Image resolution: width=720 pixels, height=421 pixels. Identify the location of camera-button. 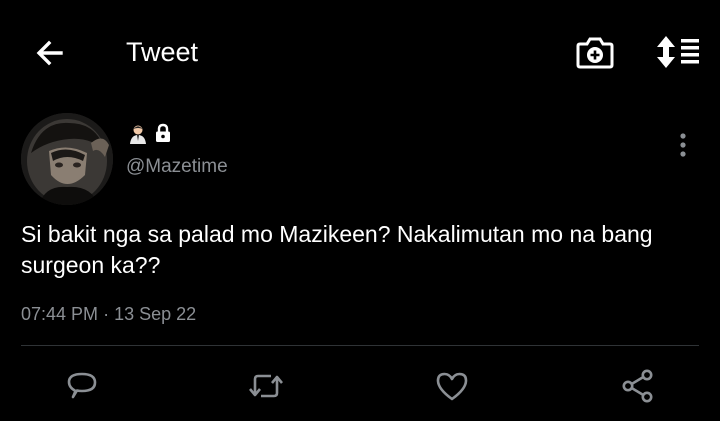
(595, 52).